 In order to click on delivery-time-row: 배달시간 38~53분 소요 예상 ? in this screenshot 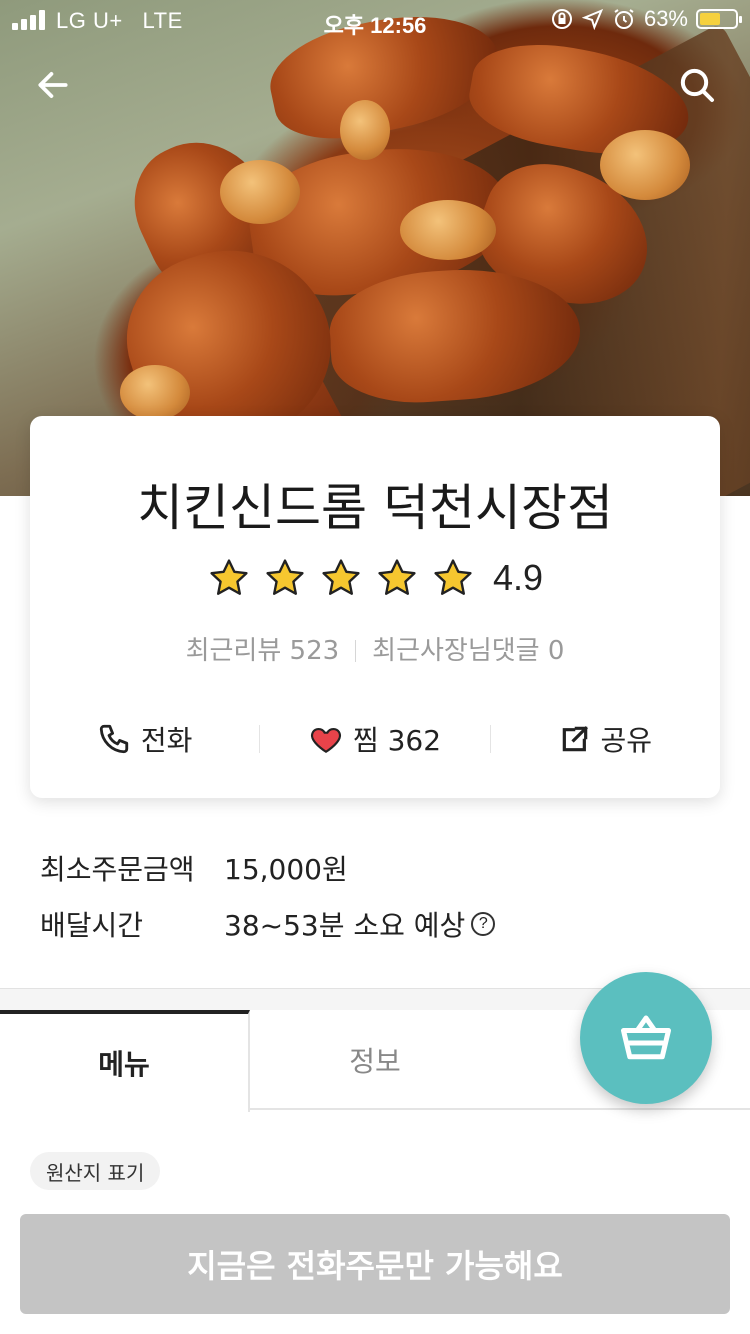, I will do `click(268, 924)`.